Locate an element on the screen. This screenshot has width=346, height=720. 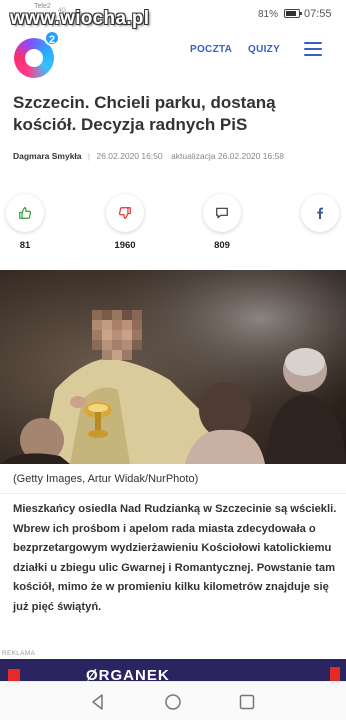
watermark: www.wiocha.pl is located at coordinates (80, 18).